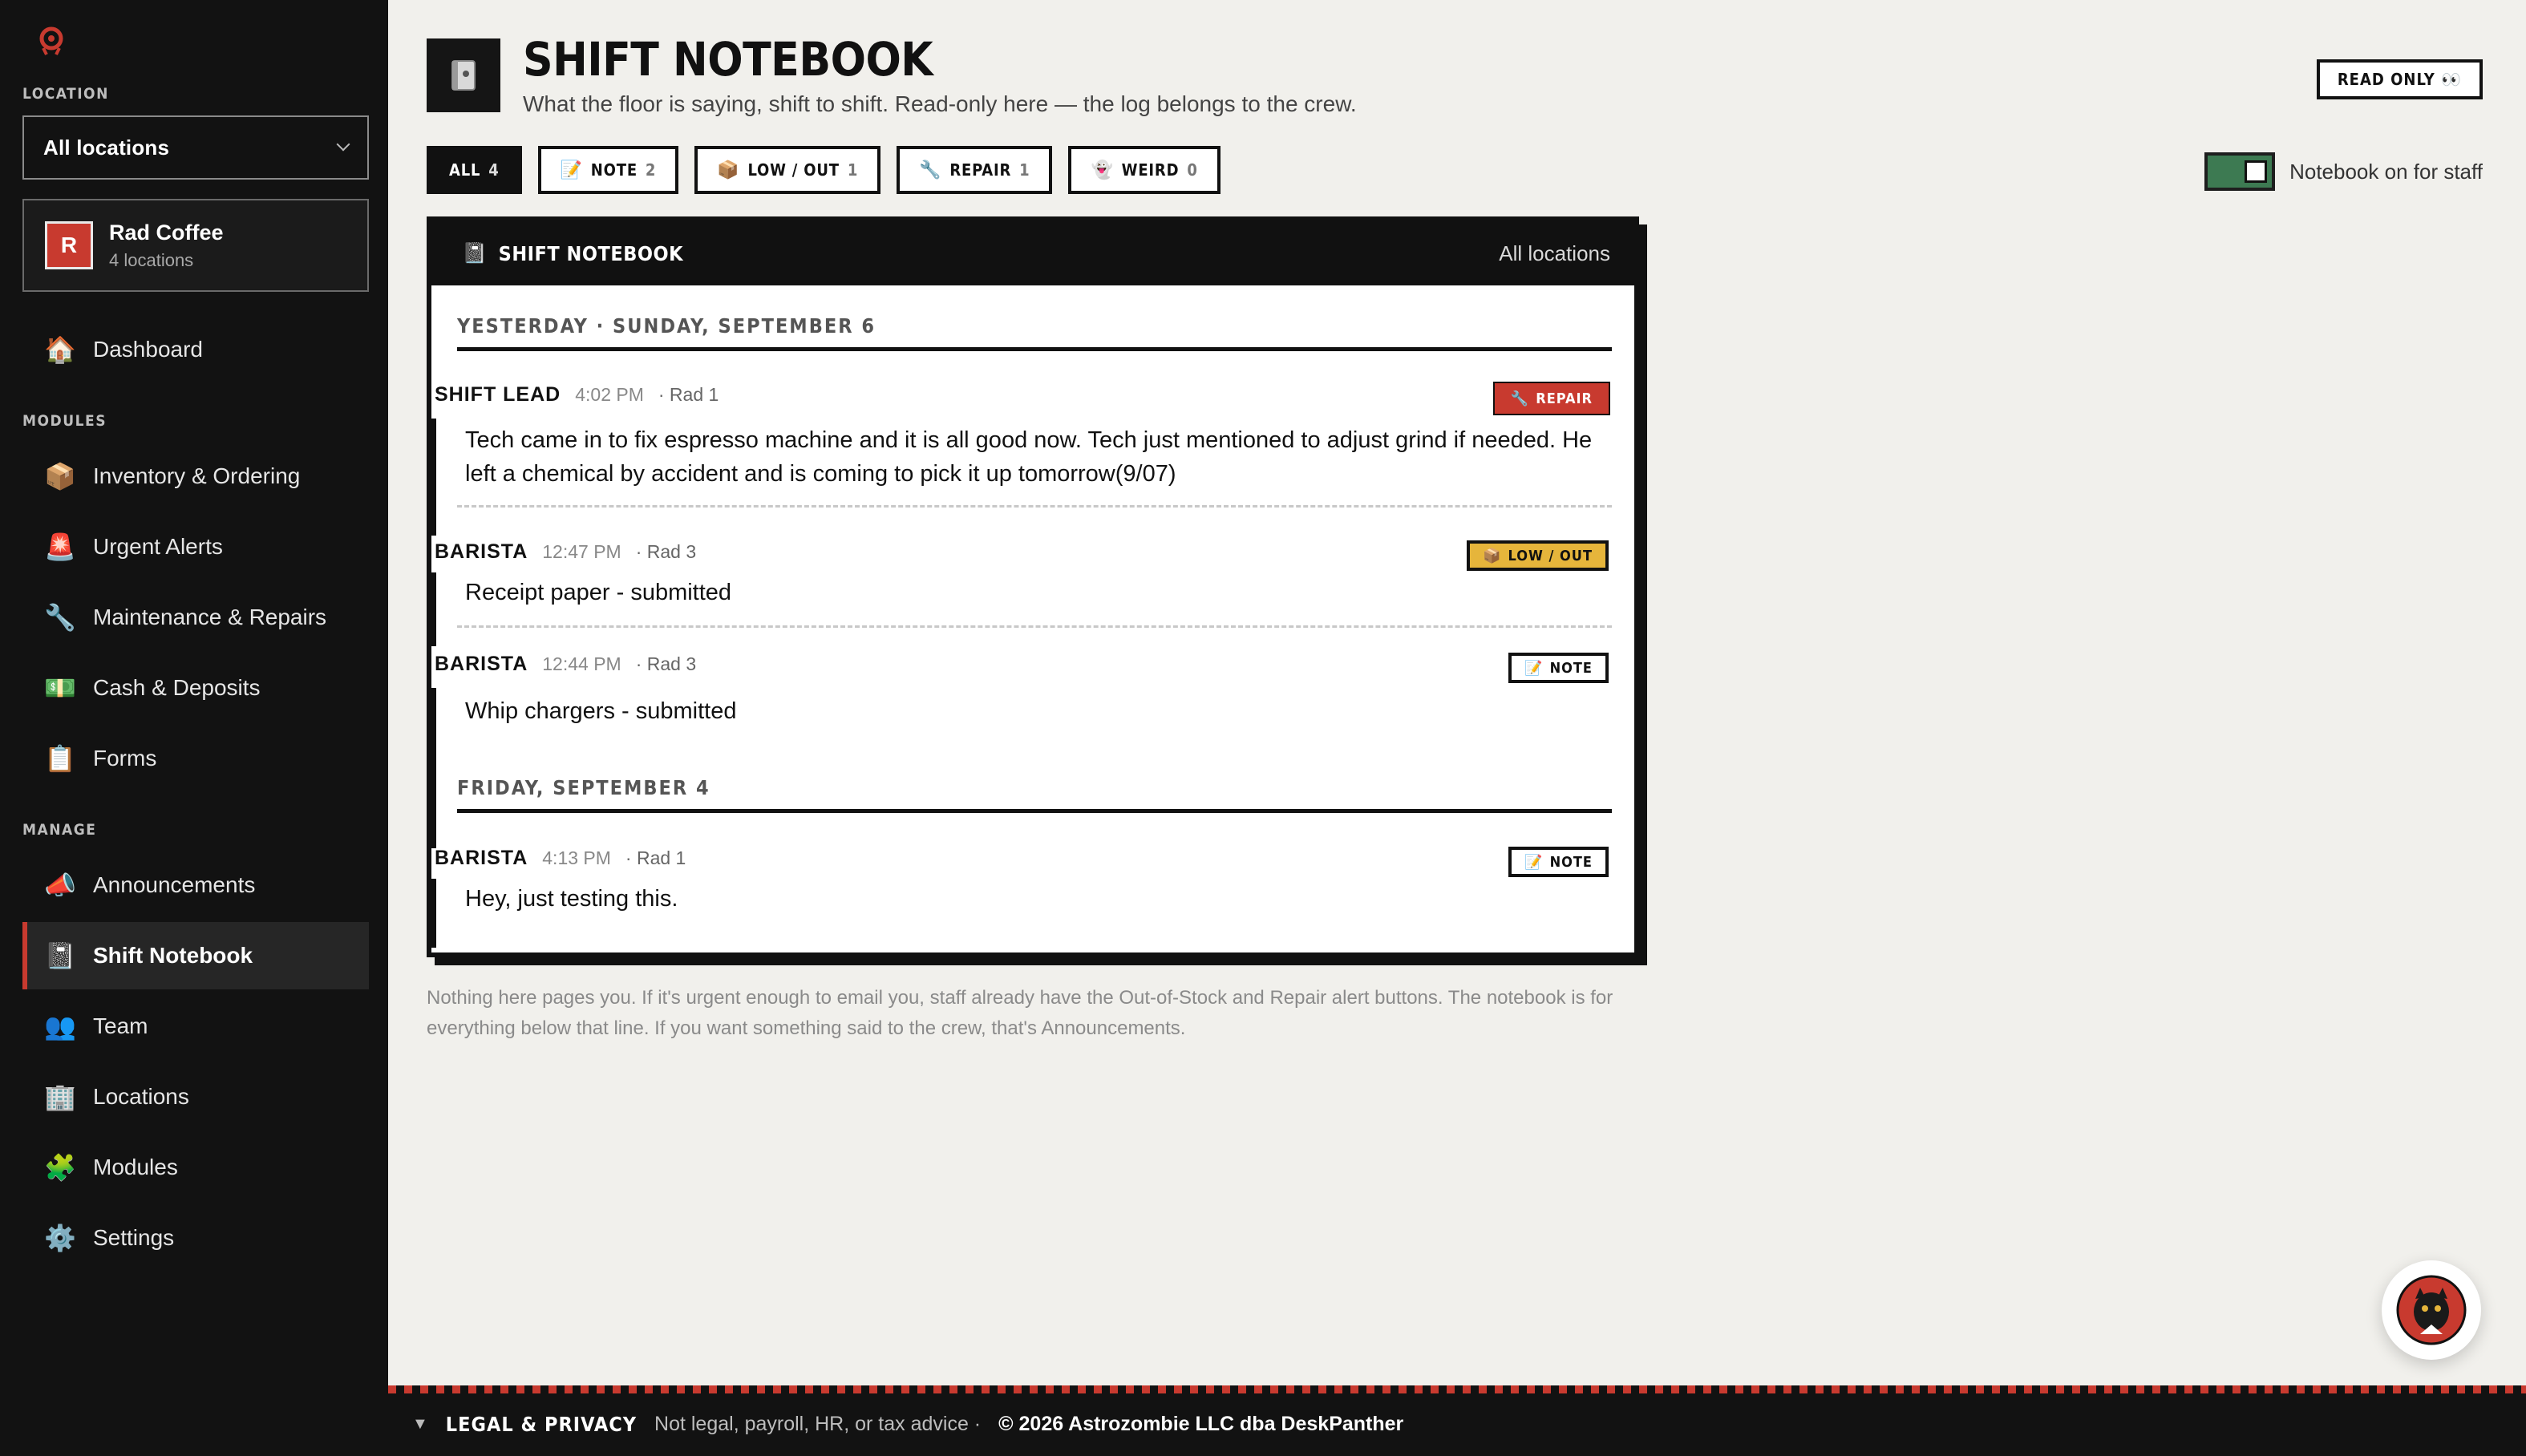 This screenshot has height=1456, width=2526. Describe the element at coordinates (60, 617) in the screenshot. I see `wrench-icon: 🔧` at that location.